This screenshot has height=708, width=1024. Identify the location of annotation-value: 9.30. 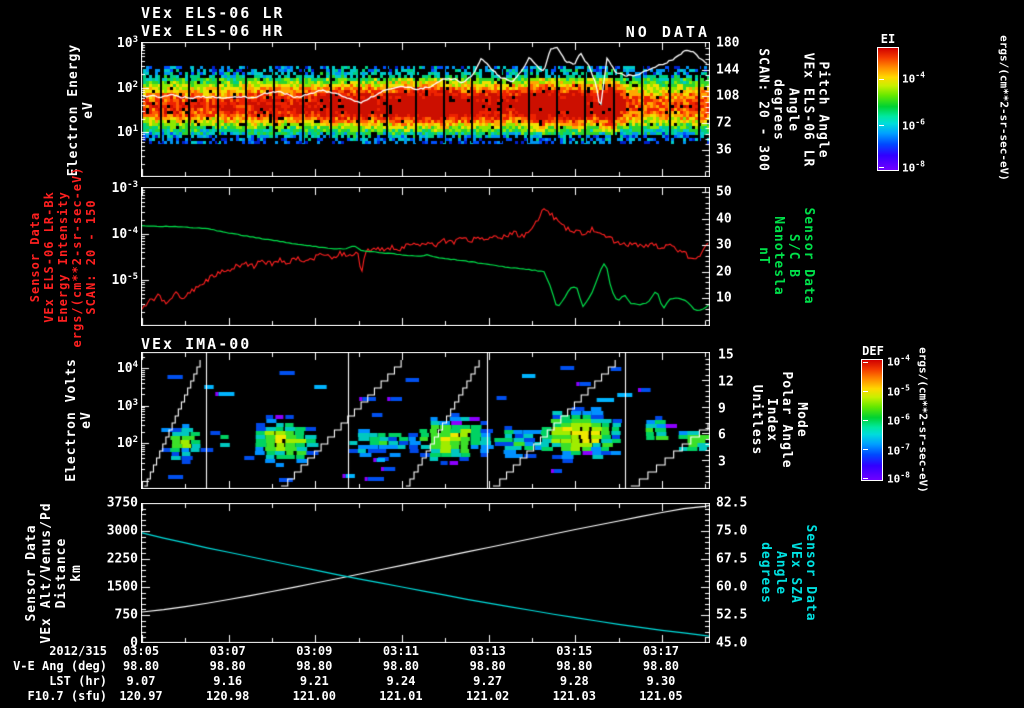
(661, 681).